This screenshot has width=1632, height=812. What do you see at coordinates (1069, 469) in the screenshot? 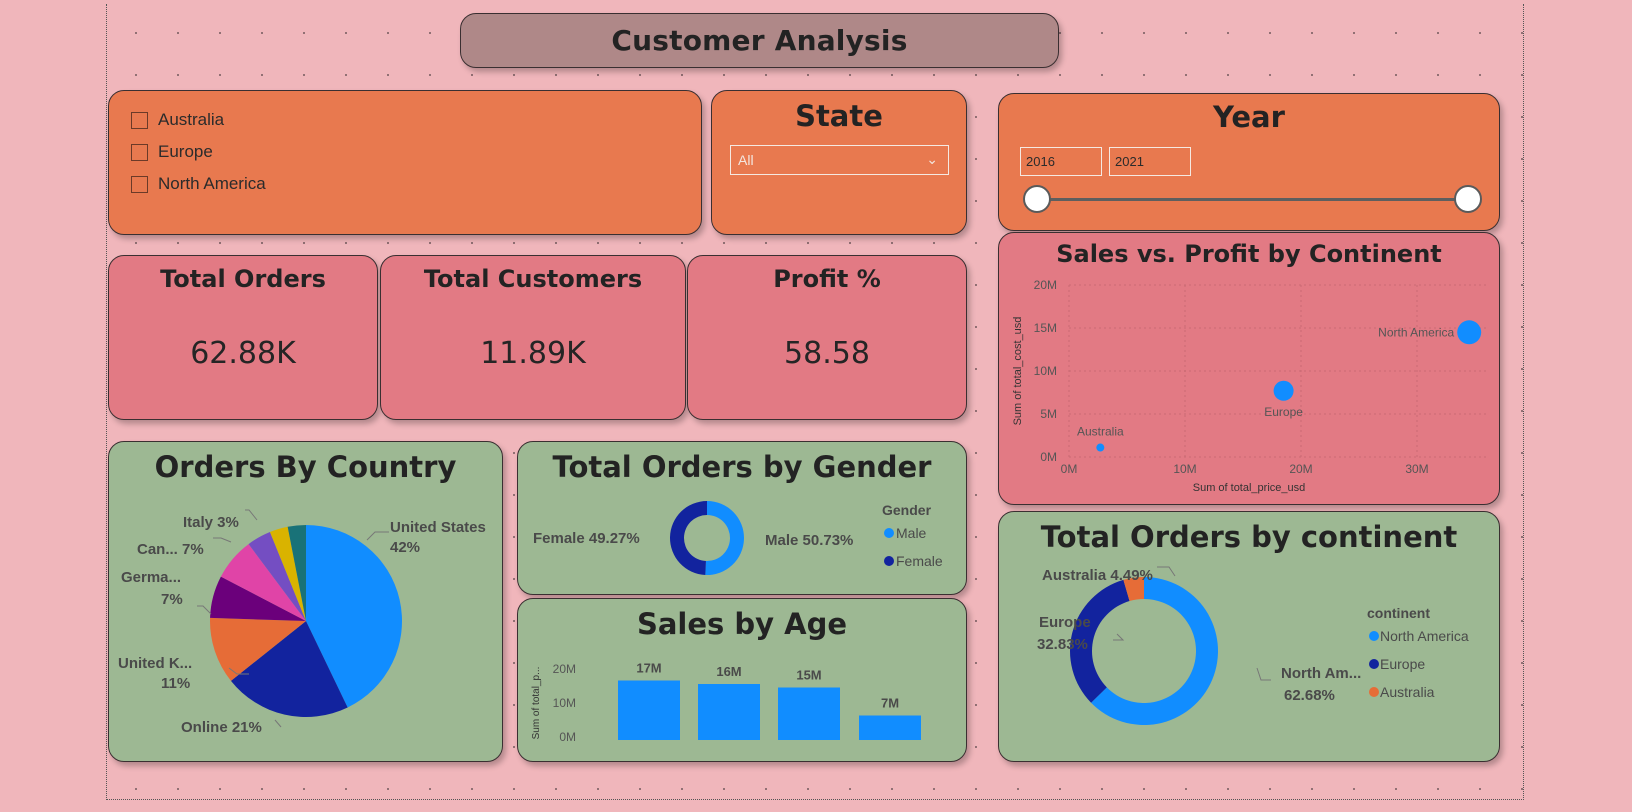
I see `x-tick: 0M` at bounding box center [1069, 469].